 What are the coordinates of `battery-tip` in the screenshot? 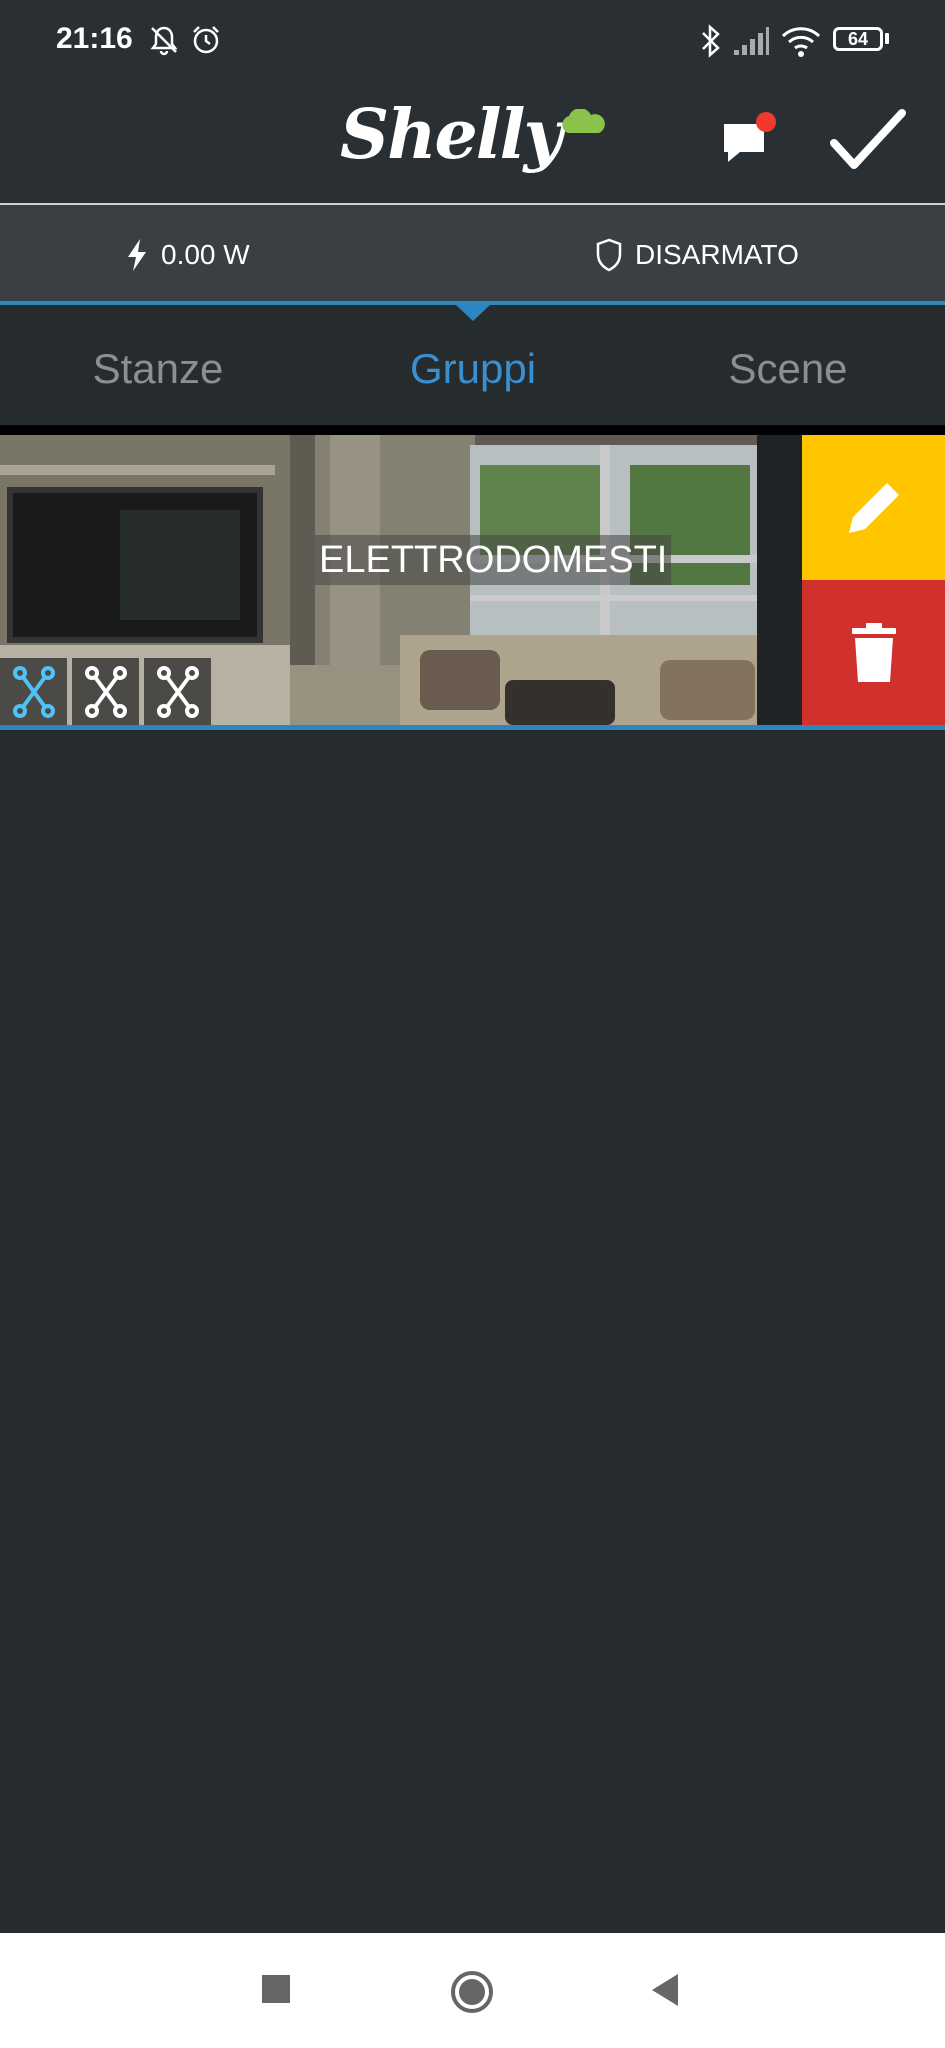 It's located at (887, 38).